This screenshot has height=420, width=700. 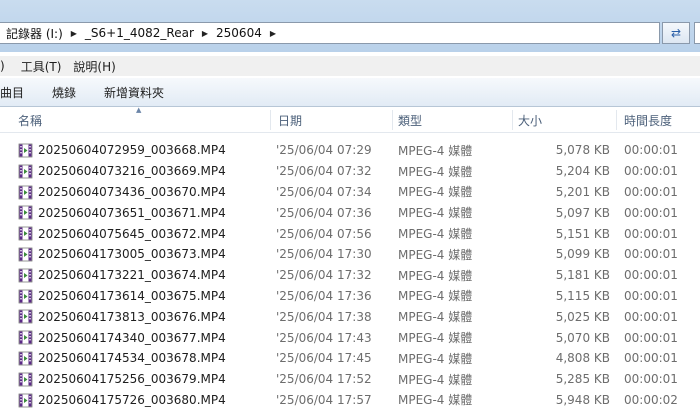 I want to click on file-date: '25/06/04 17:52, so click(x=324, y=379).